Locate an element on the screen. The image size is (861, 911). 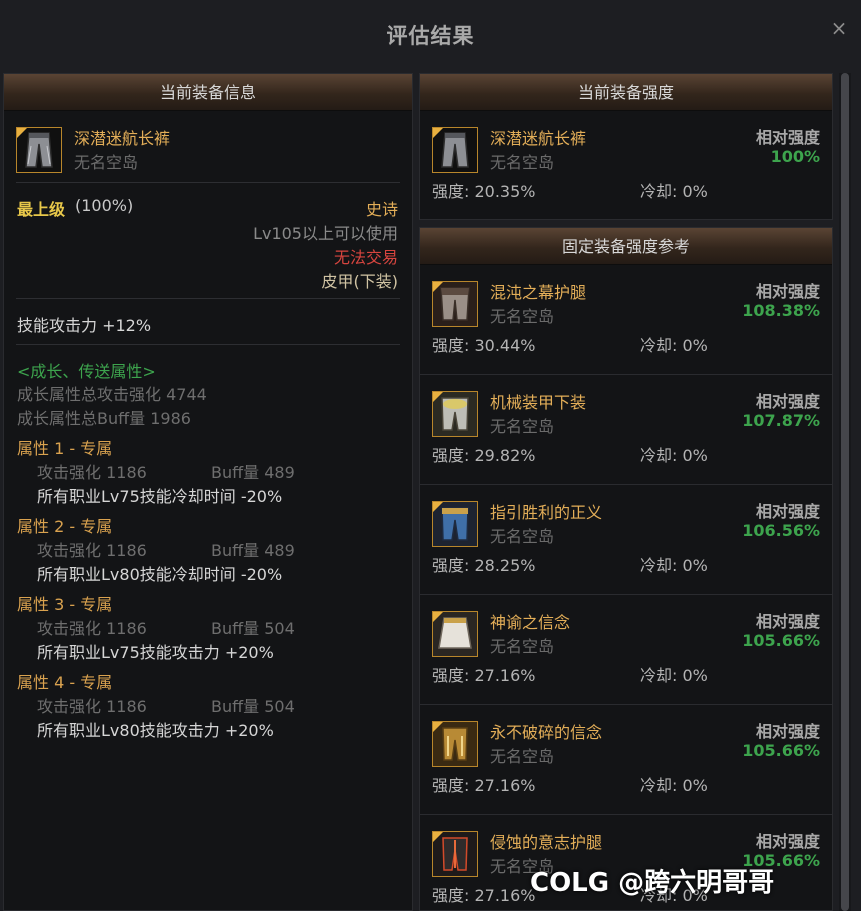
justice-pants-icon is located at coordinates (455, 524).